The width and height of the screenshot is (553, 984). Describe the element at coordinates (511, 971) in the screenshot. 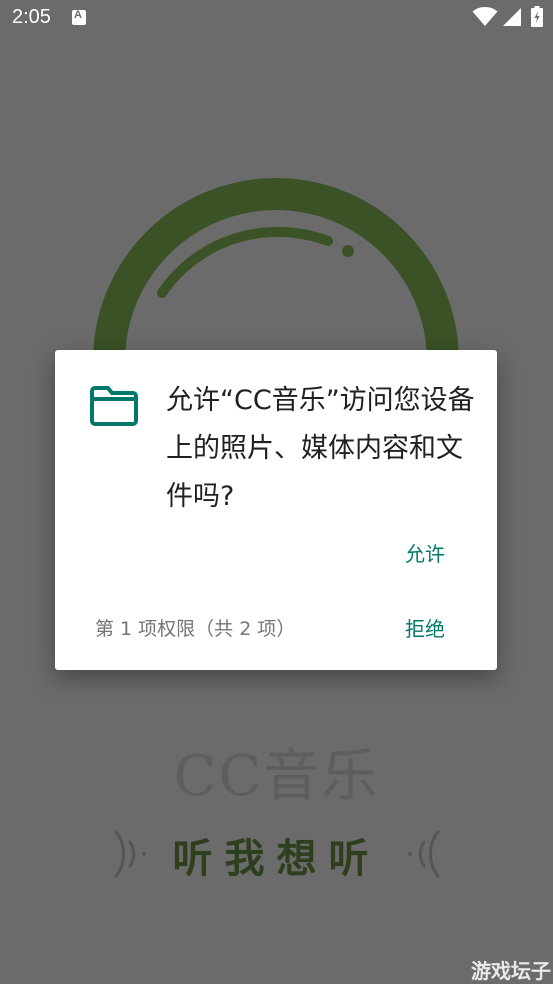

I see `watermark: 游戏坛子` at that location.